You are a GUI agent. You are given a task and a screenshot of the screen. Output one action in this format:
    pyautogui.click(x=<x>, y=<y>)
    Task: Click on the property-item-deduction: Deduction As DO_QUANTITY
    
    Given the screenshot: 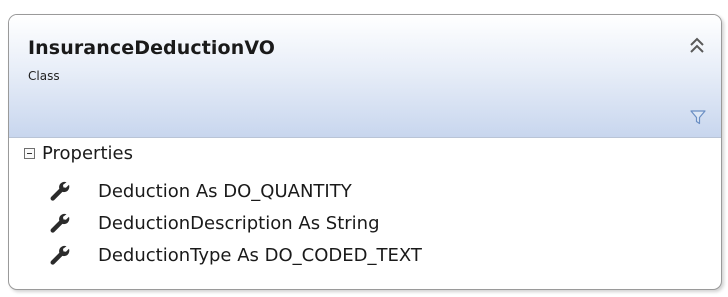 What is the action you would take?
    pyautogui.click(x=235, y=191)
    